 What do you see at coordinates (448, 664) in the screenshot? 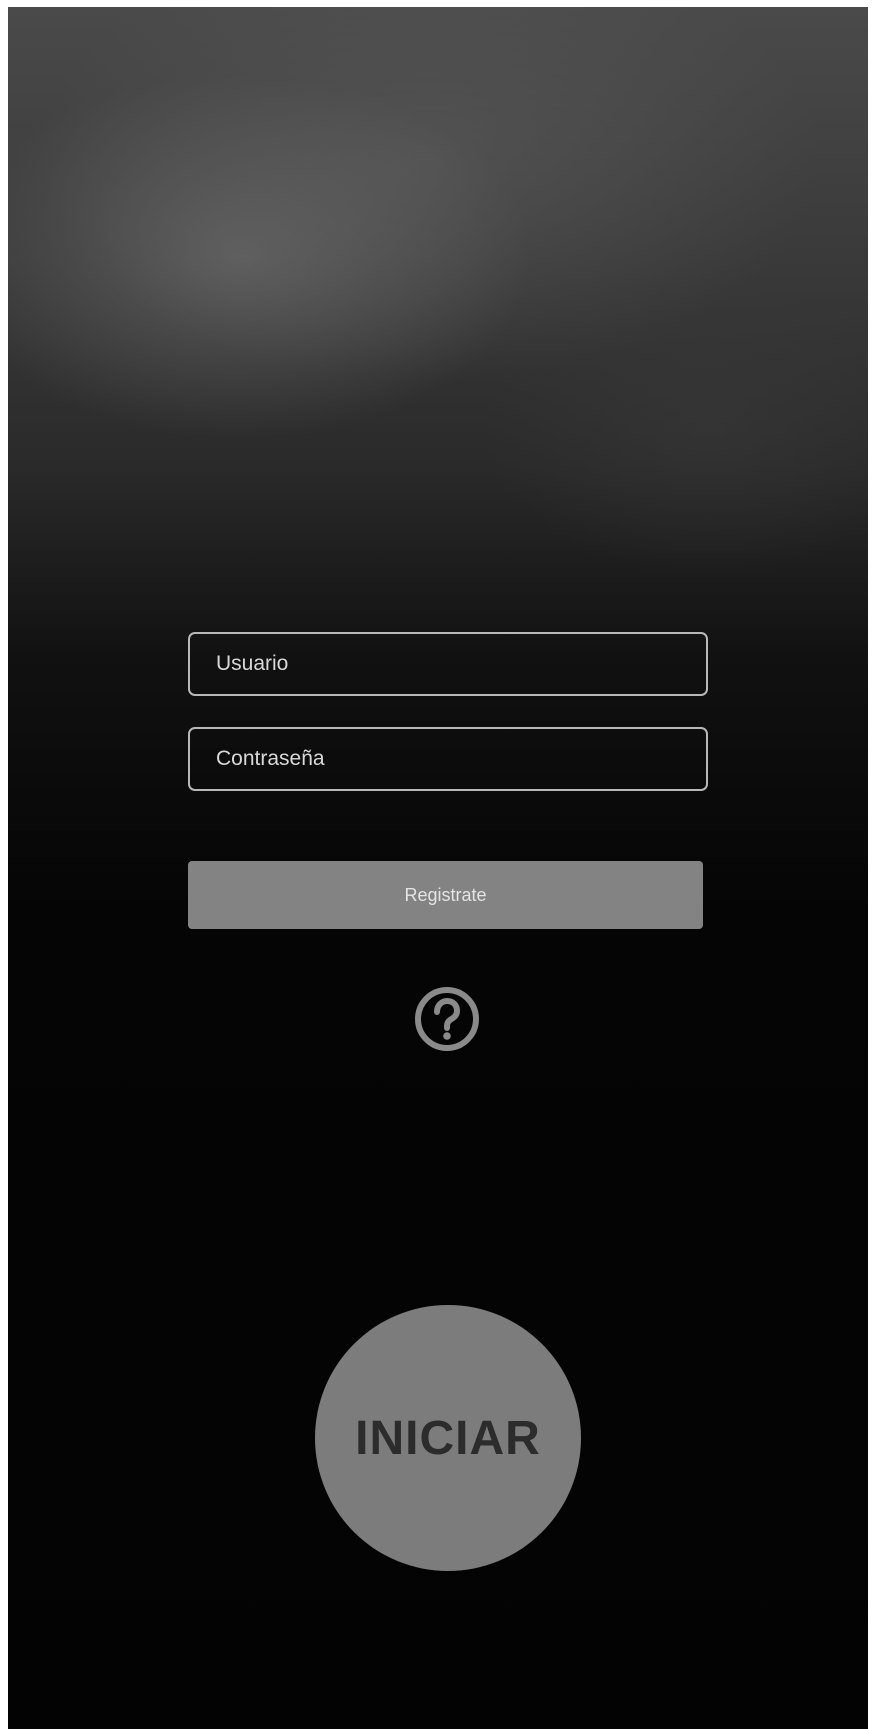
I see `username-field` at bounding box center [448, 664].